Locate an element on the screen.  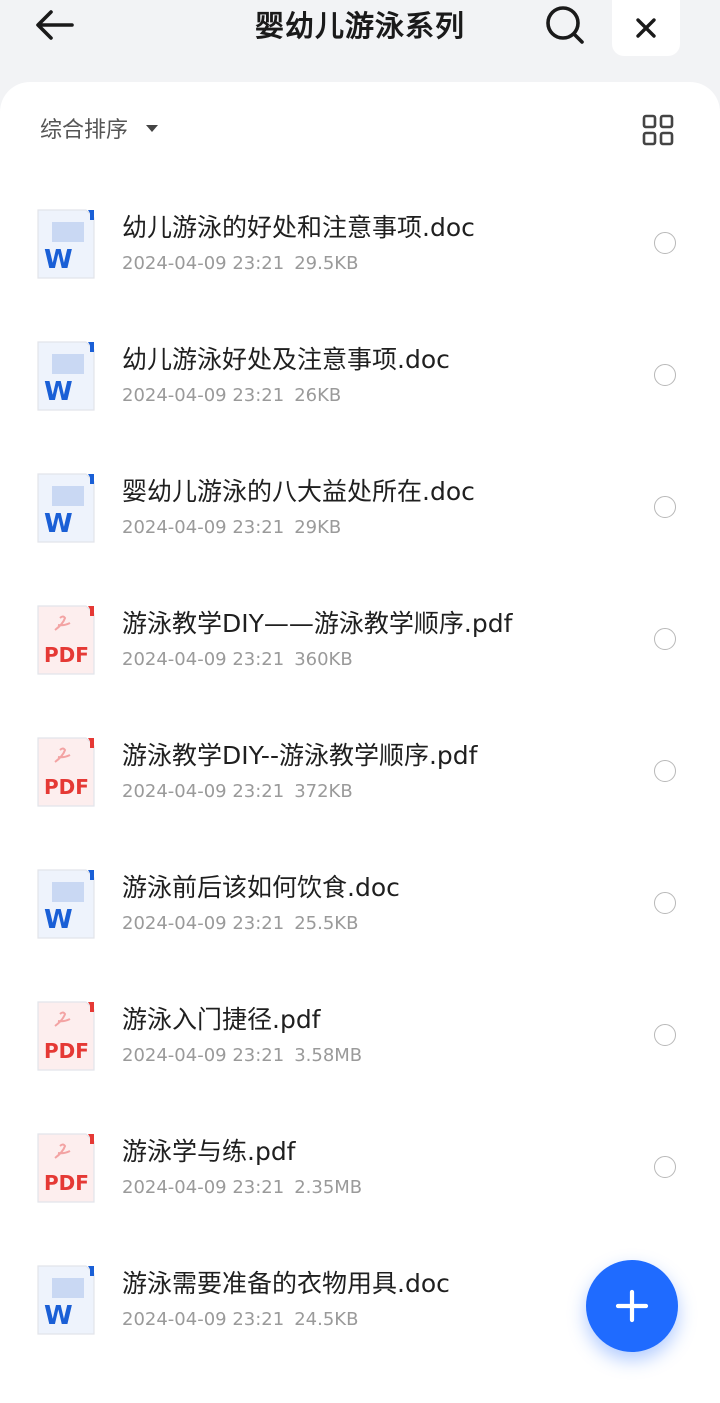
file-name: 游泳入门捷径.pdf is located at coordinates (221, 1019).